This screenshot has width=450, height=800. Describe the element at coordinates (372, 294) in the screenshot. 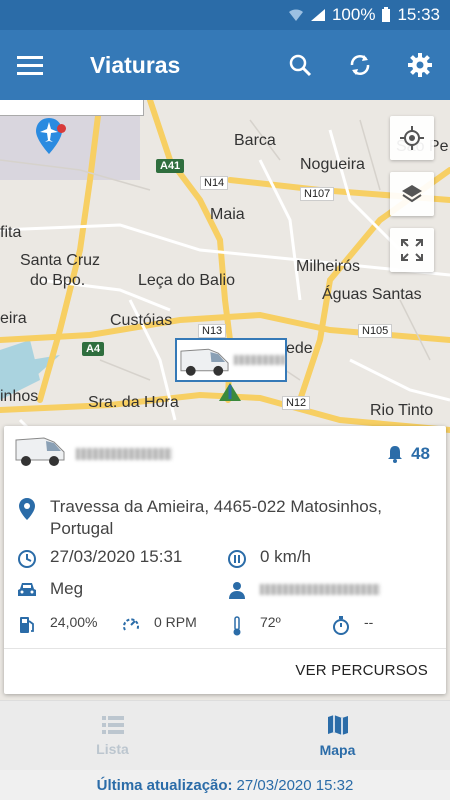

I see `map-label: Águas Santas` at that location.